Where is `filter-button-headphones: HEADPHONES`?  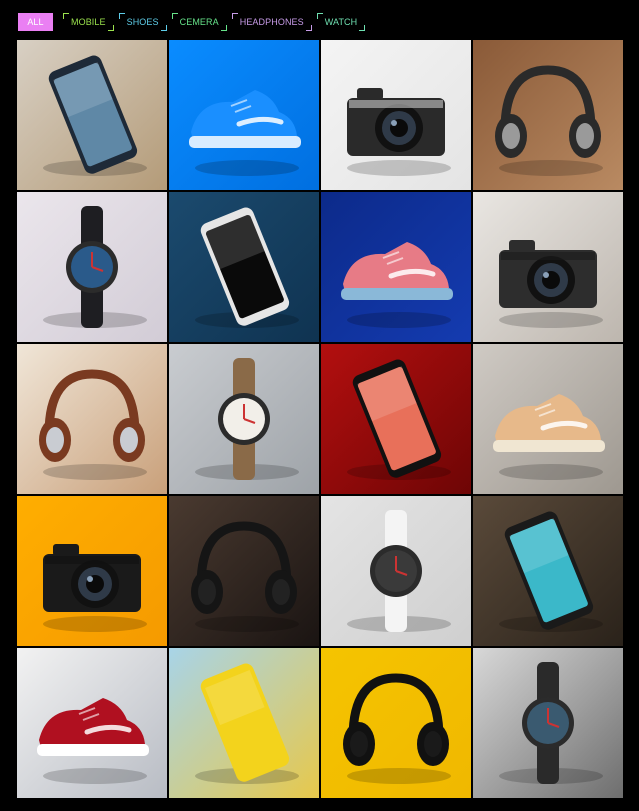
filter-button-headphones: HEADPHONES is located at coordinates (271, 22).